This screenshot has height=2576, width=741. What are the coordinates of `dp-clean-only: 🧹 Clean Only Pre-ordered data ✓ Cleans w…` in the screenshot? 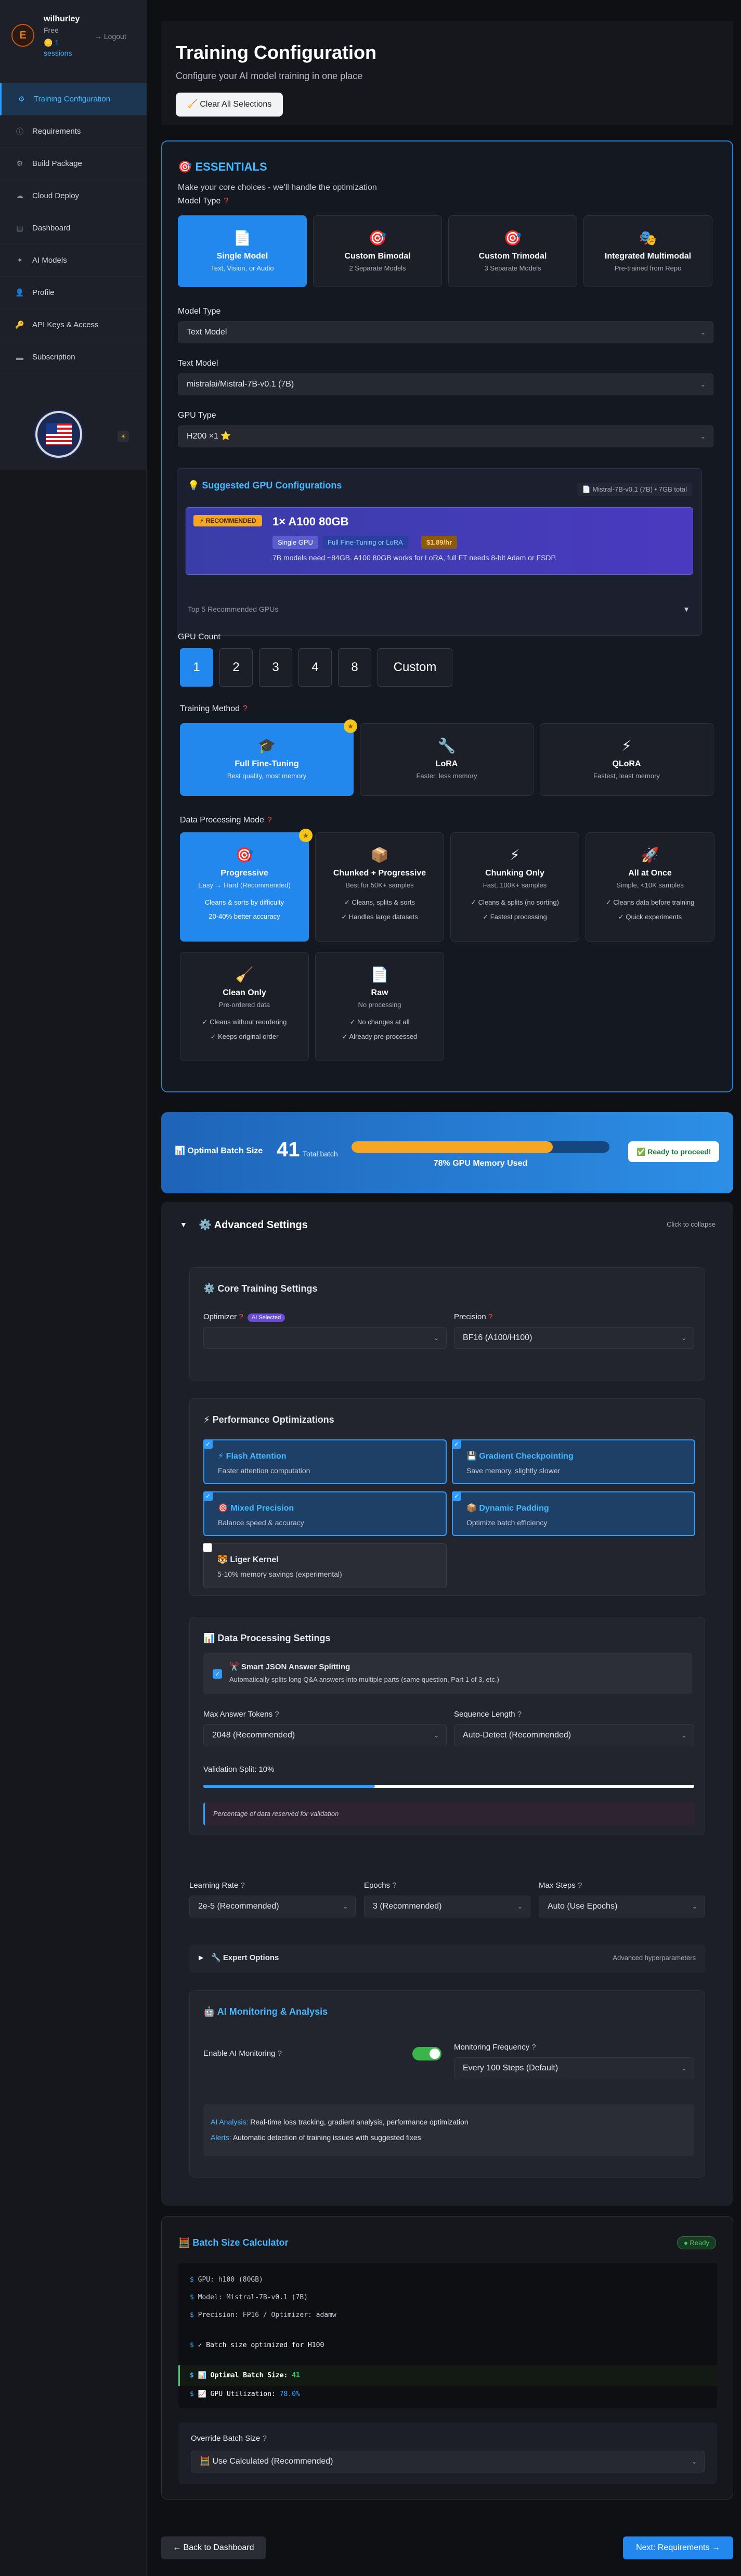 It's located at (244, 1006).